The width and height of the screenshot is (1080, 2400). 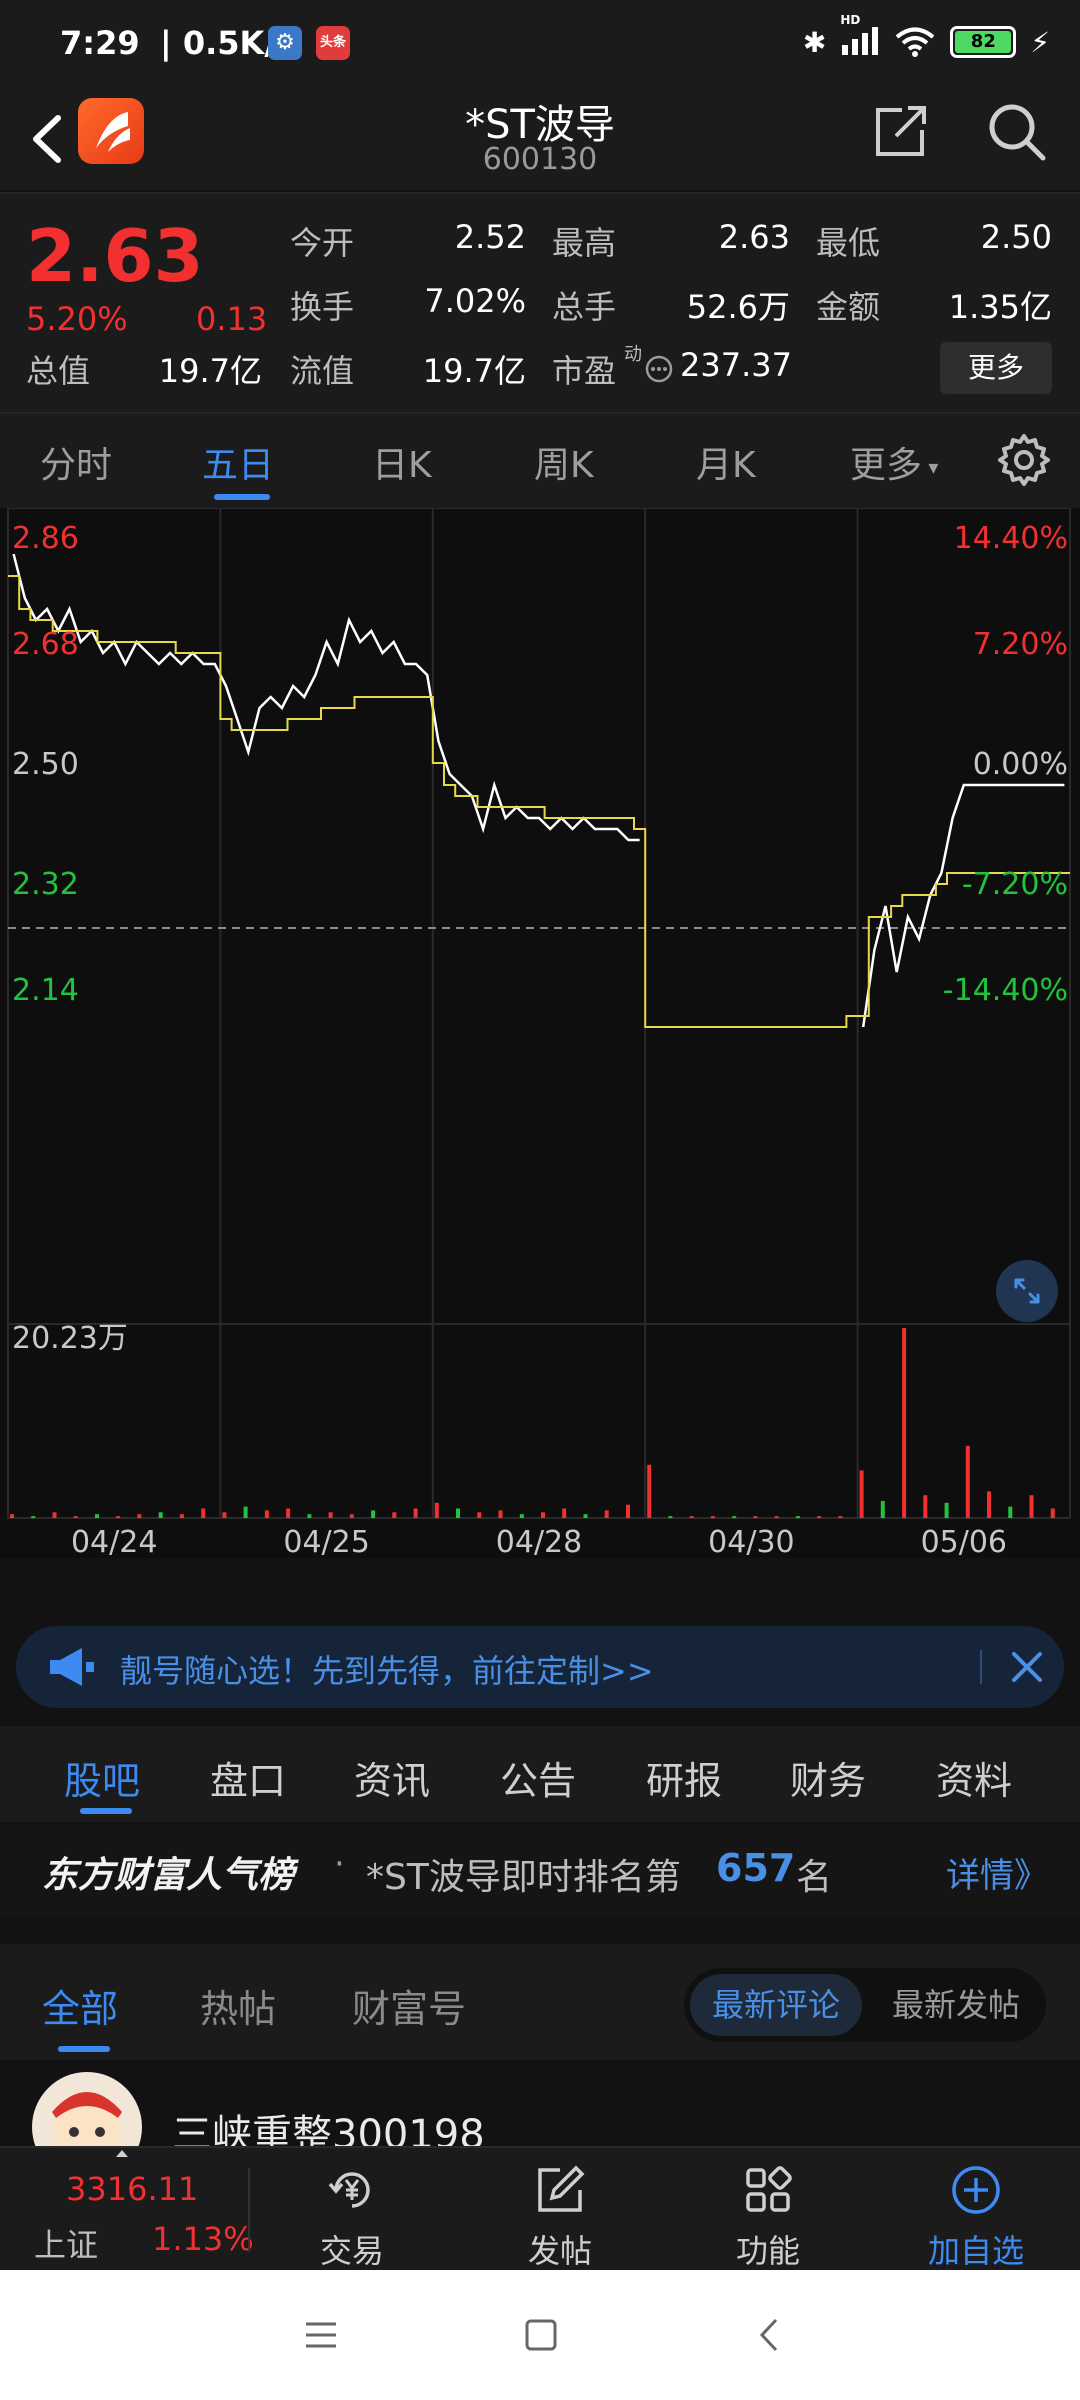 What do you see at coordinates (402, 462) in the screenshot?
I see `tab-daily-k: 日K` at bounding box center [402, 462].